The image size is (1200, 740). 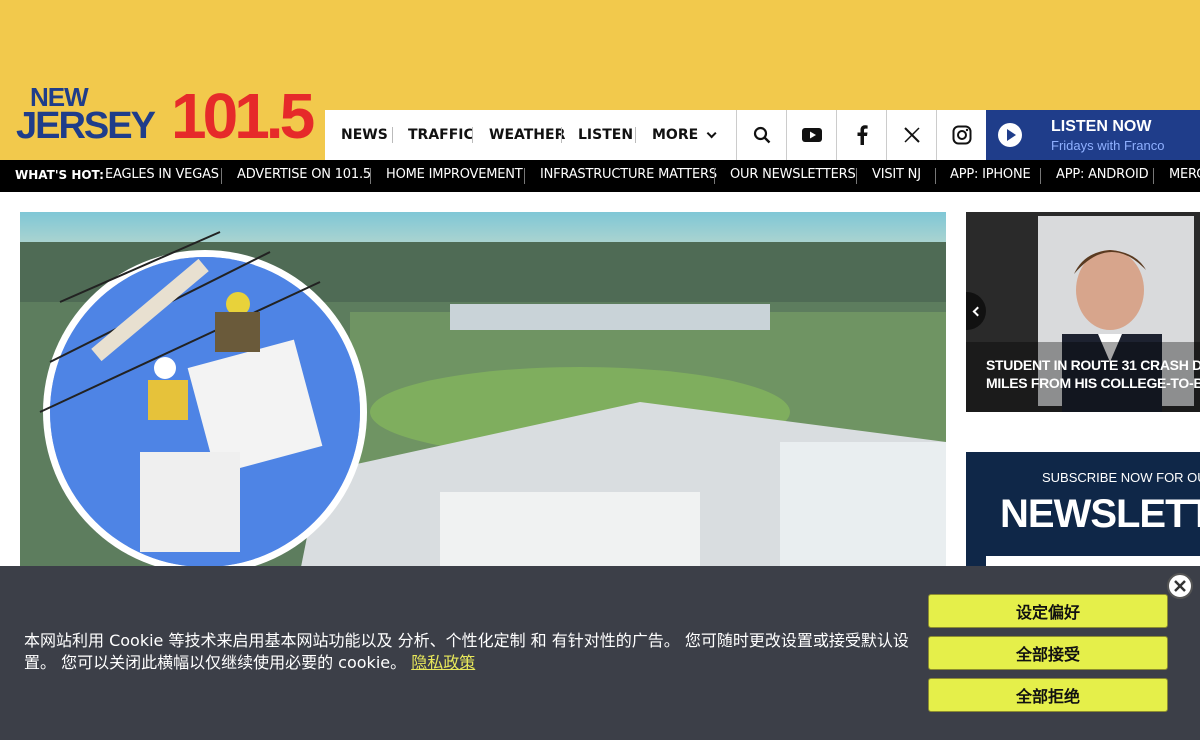 I want to click on logo-jersey: JERSEY, so click(x=86, y=126).